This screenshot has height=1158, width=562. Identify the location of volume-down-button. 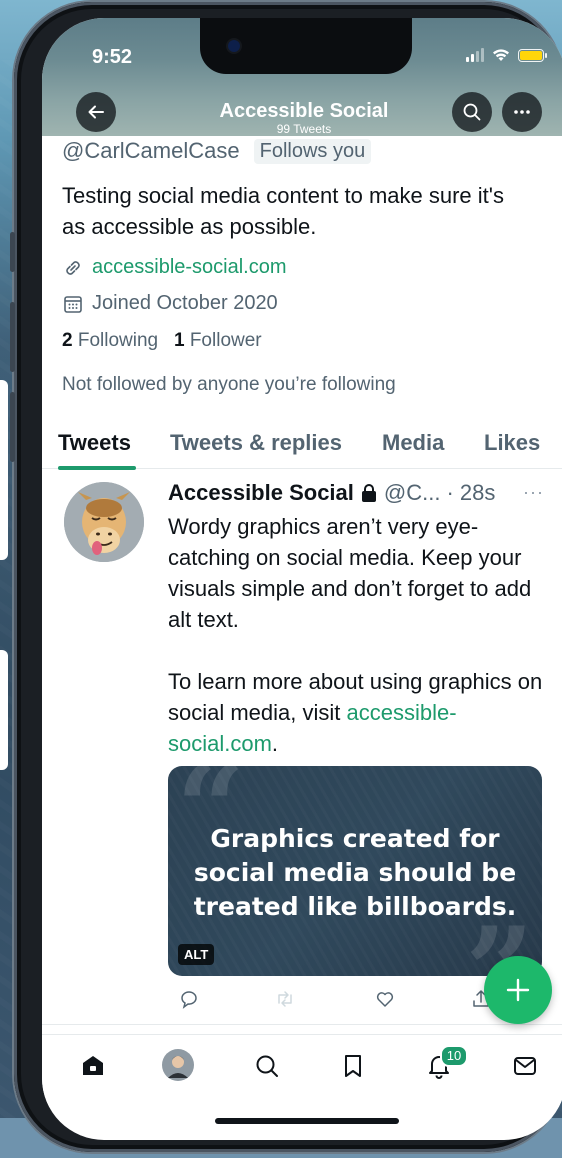
(12, 427).